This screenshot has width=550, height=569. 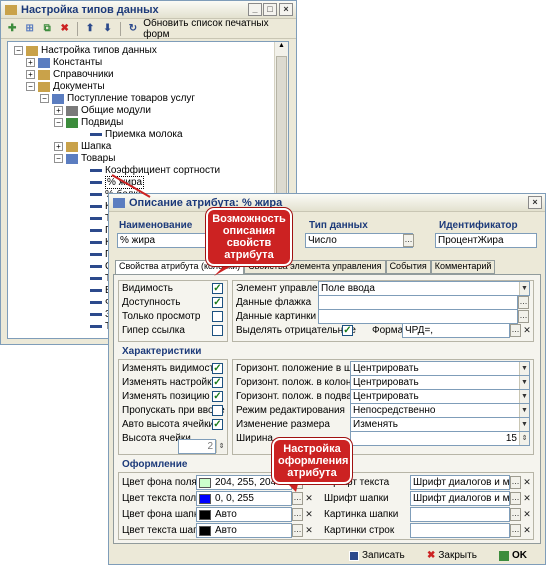 What do you see at coordinates (456, 330) in the screenshot?
I see `format-field: ЧРД=,` at bounding box center [456, 330].